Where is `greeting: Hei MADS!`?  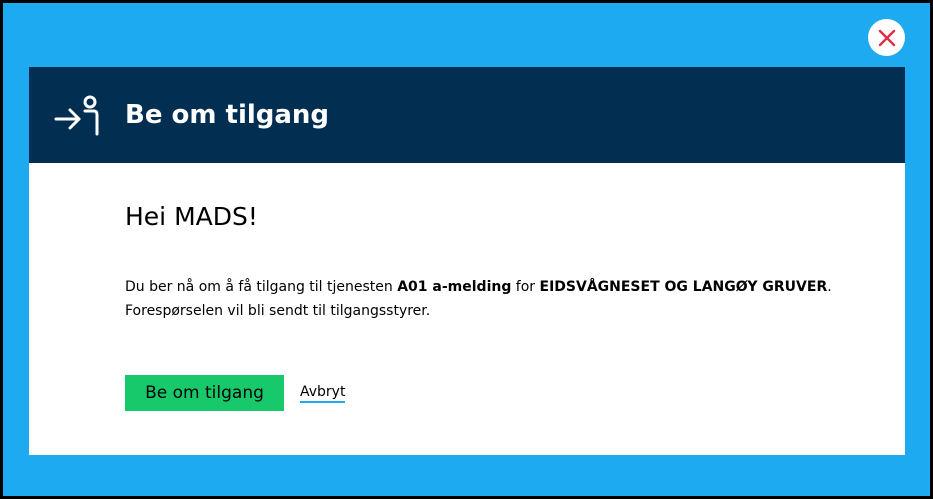 greeting: Hei MADS! is located at coordinates (191, 216).